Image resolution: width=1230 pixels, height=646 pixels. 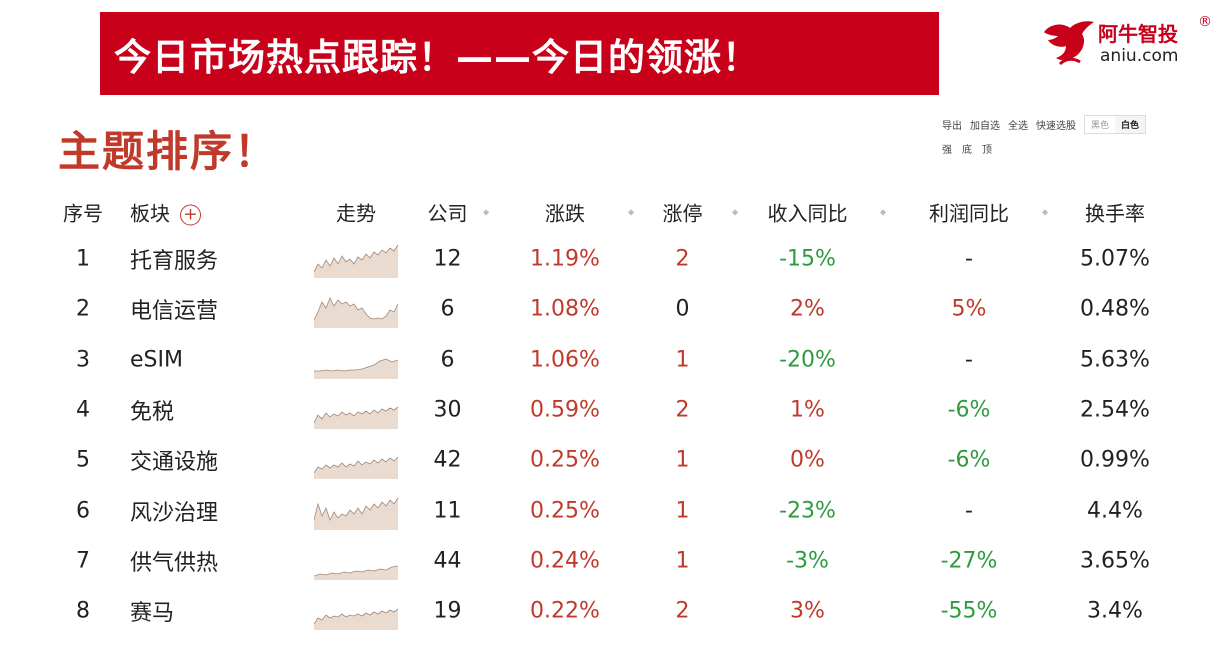 I want to click on row-index: 4, so click(x=83, y=410).